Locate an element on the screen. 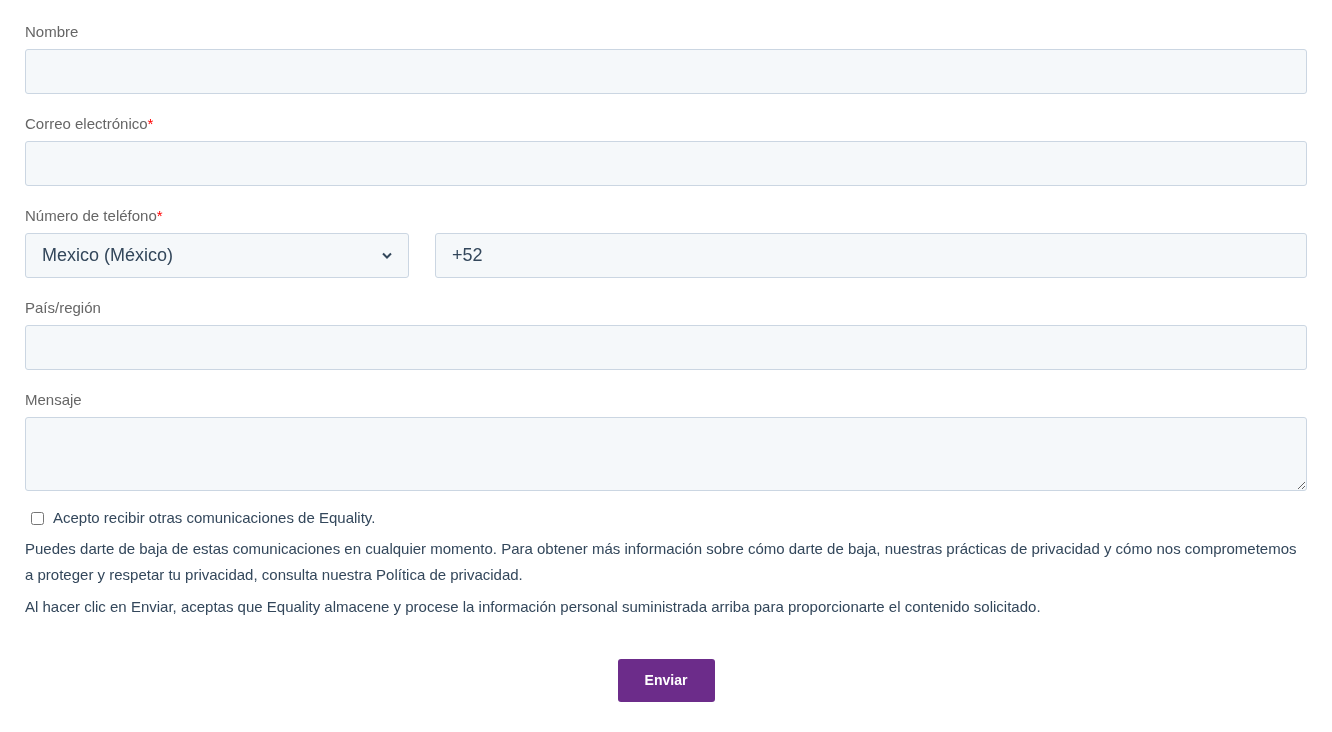 This screenshot has width=1332, height=732. message-field is located at coordinates (666, 454).